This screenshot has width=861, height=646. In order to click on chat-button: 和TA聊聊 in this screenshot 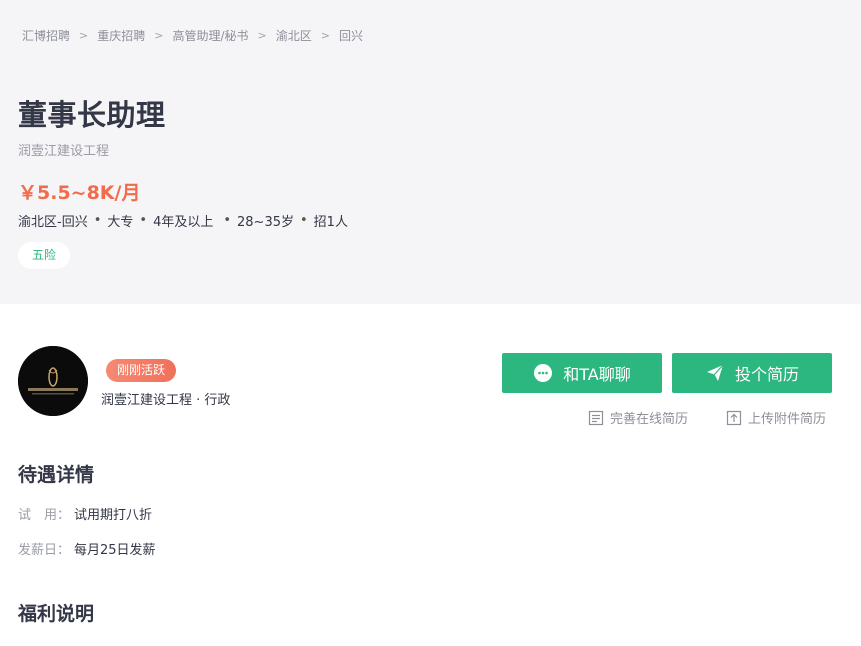, I will do `click(582, 373)`.